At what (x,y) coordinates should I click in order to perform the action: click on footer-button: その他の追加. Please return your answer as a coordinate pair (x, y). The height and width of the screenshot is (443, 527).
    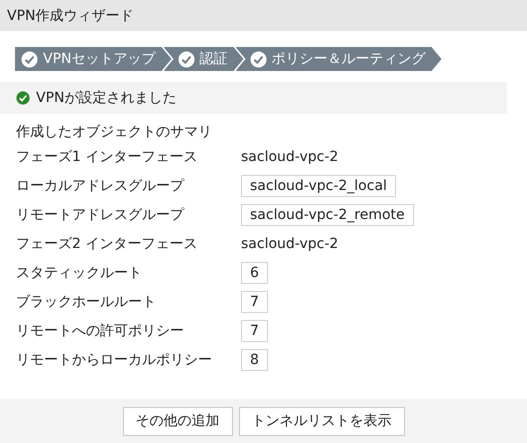
    Looking at the image, I should click on (177, 421).